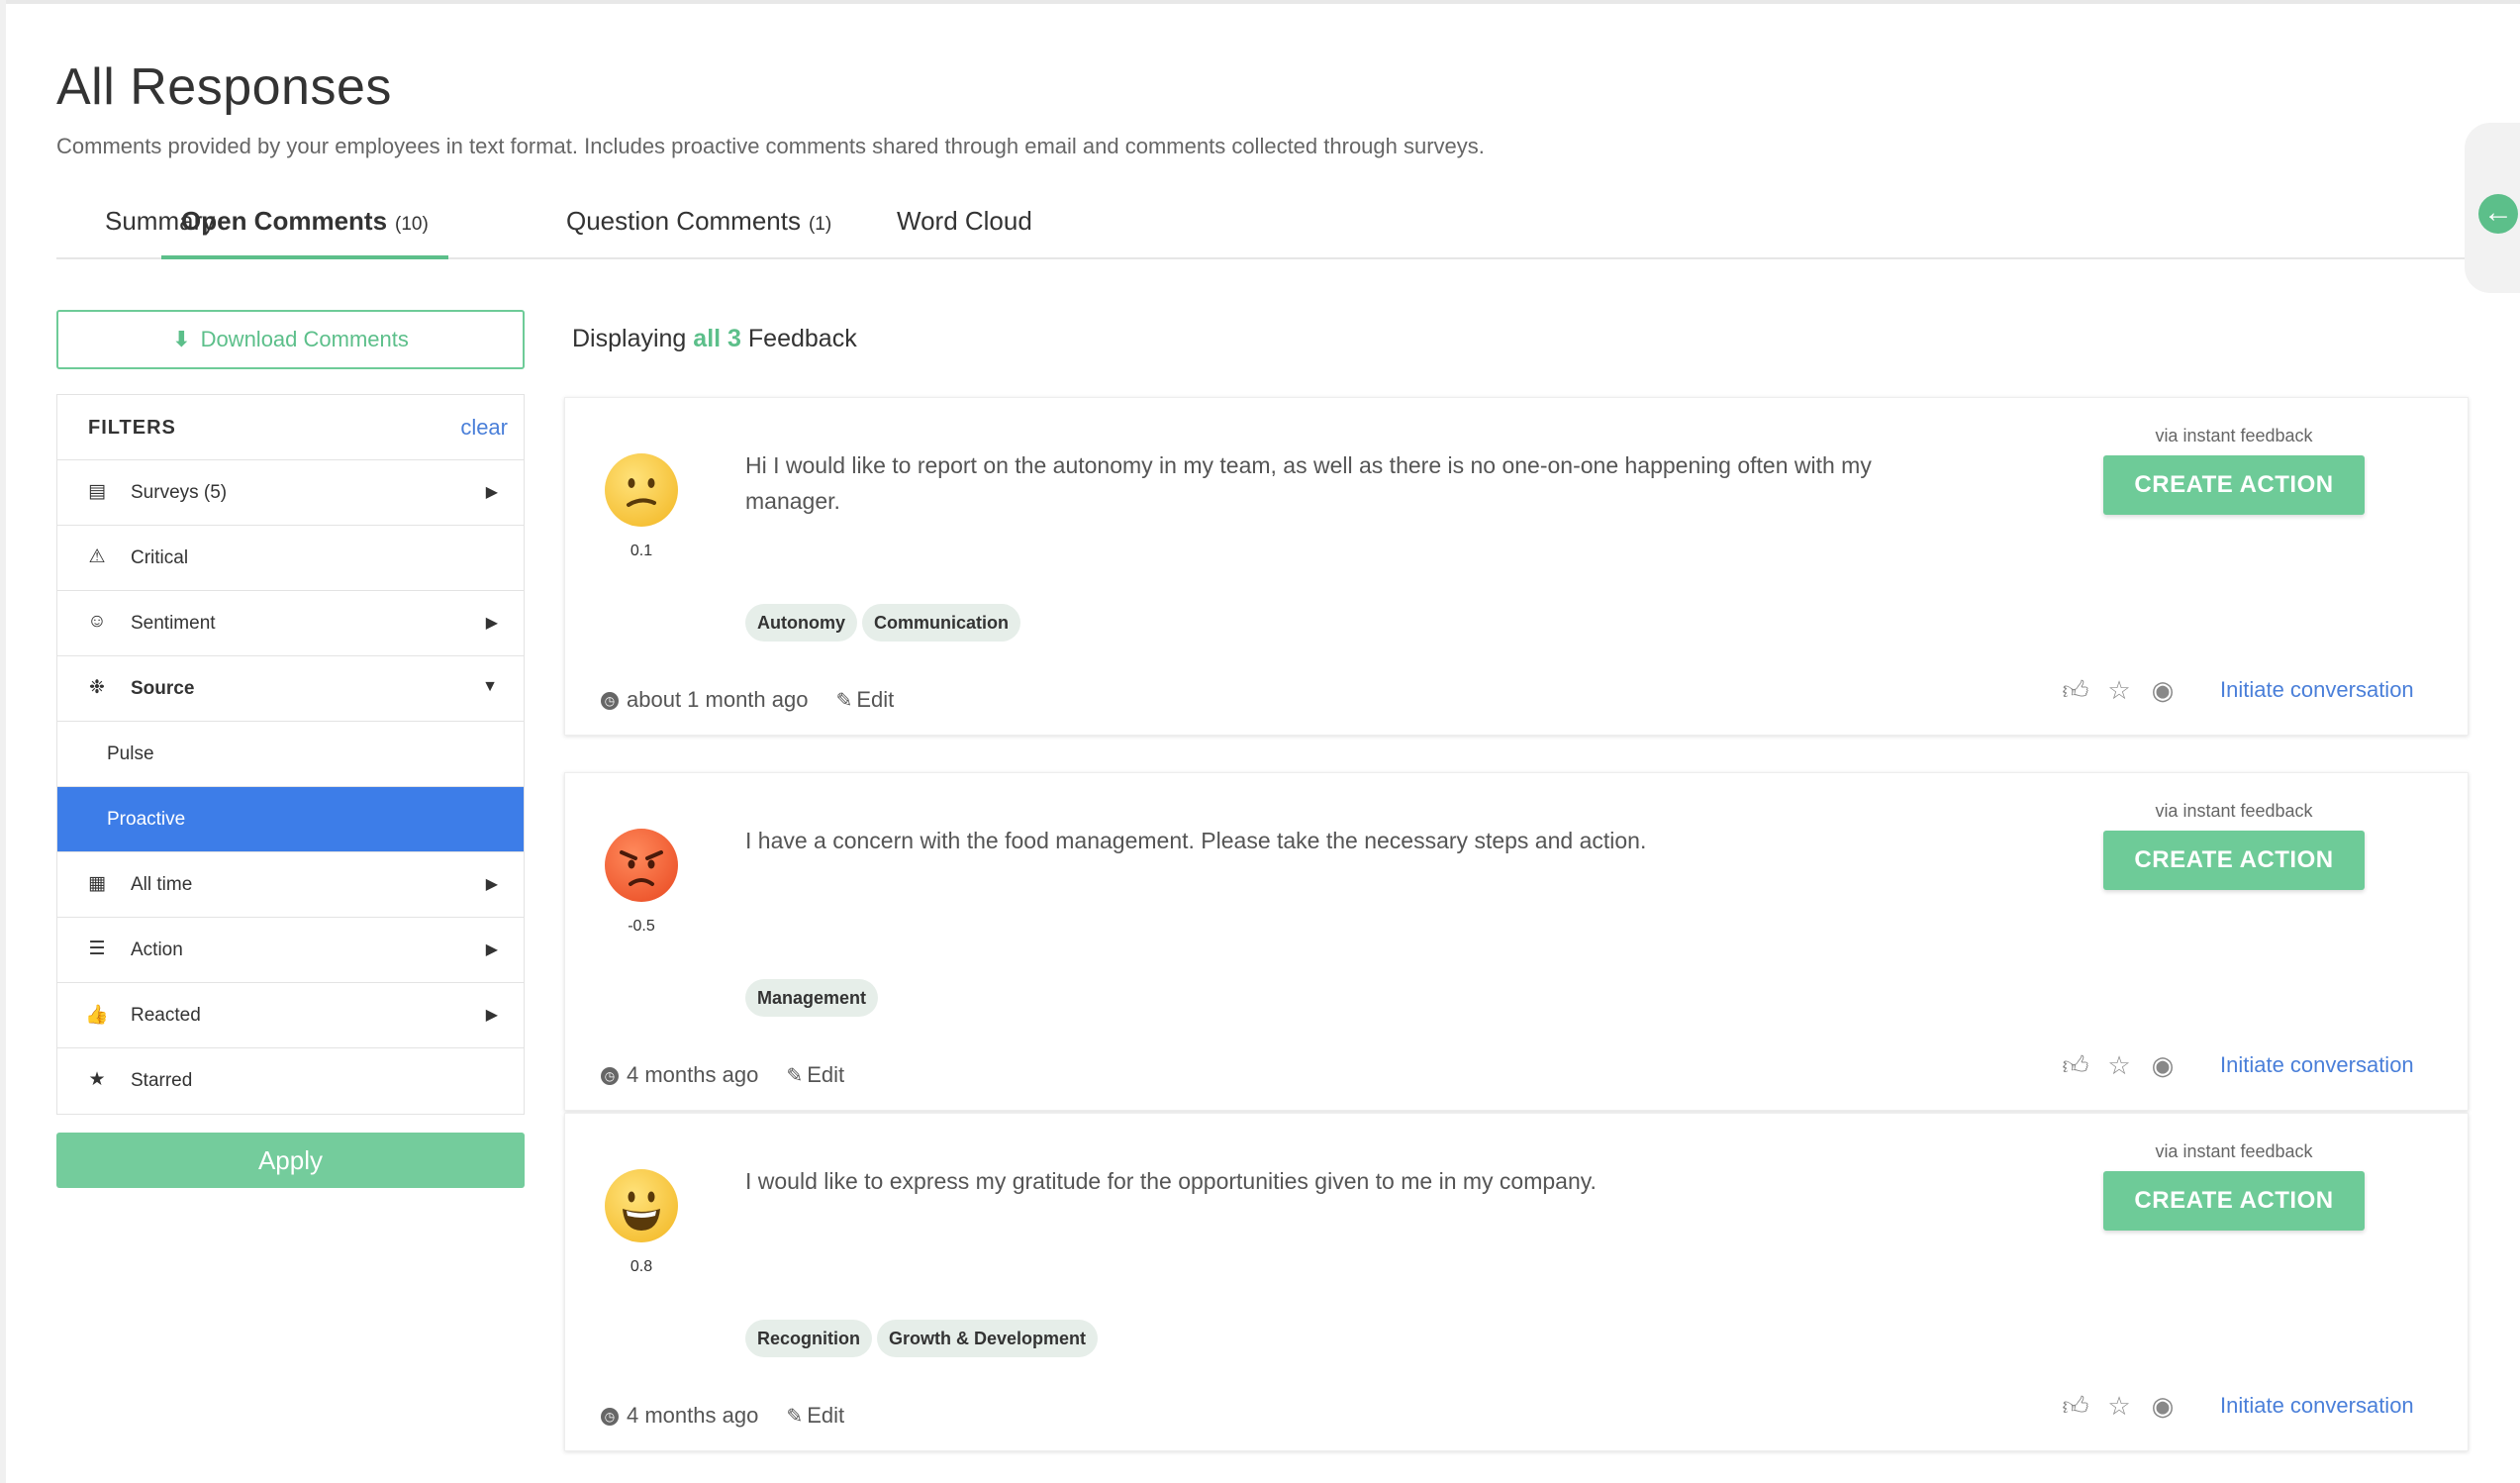 Image resolution: width=2520 pixels, height=1483 pixels. I want to click on comment-meta: ◷ about 1 month ago ✎ Edit, so click(747, 700).